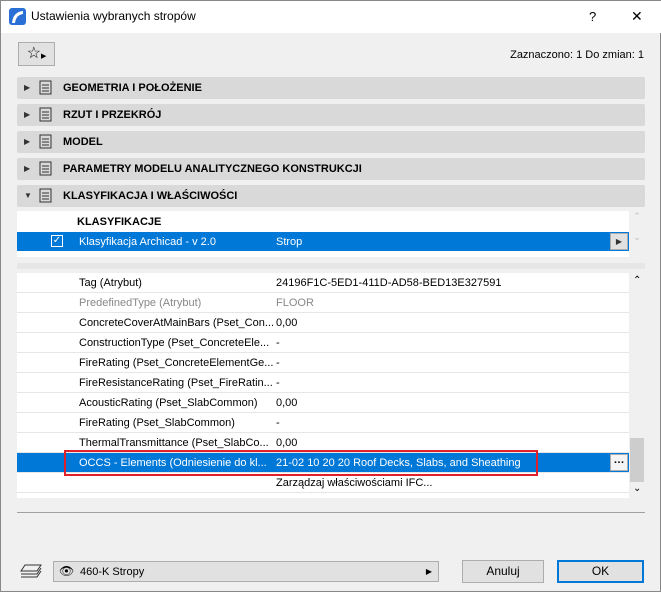  Describe the element at coordinates (331, 17) in the screenshot. I see `title-bar: Ustawienia wybranych stropów ? ✕` at that location.